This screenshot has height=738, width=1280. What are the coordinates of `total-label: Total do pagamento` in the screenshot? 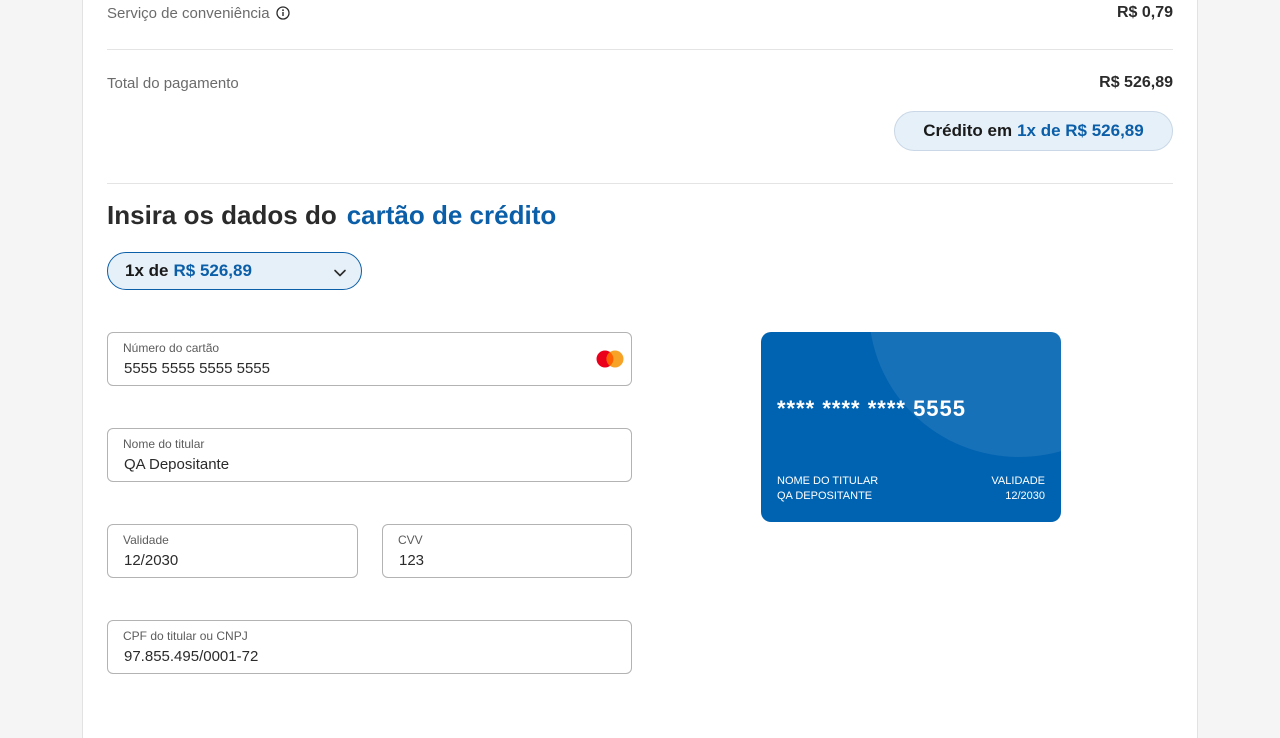 It's located at (173, 83).